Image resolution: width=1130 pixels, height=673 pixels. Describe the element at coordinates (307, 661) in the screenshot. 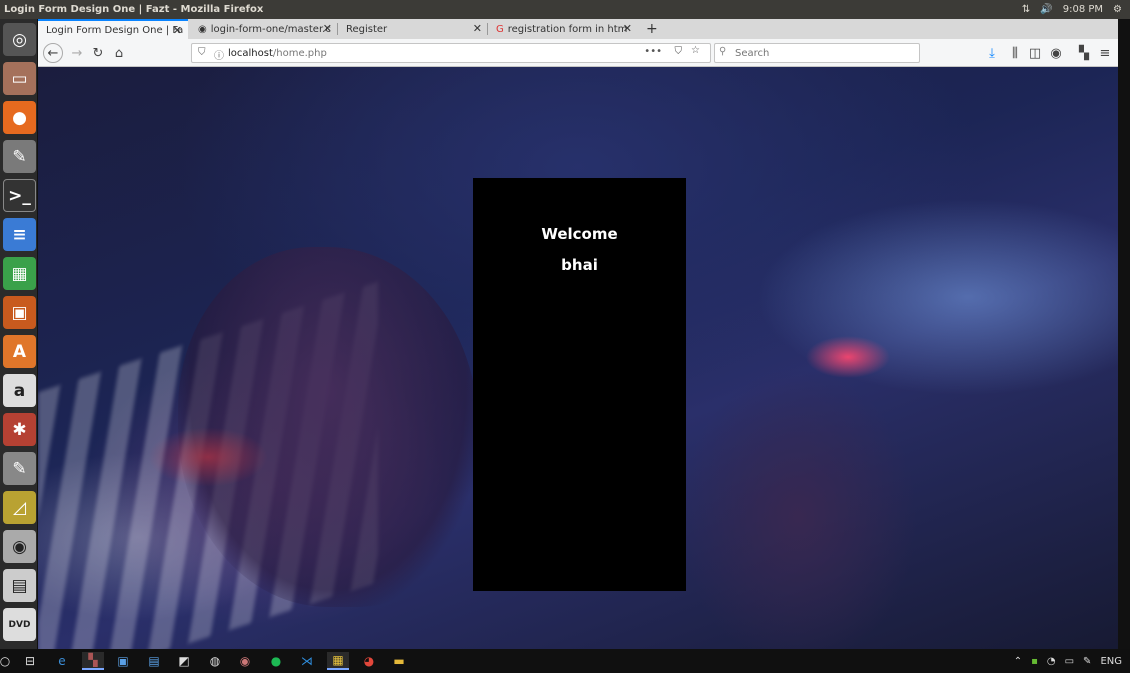

I see `vscode-icon: ⋊` at that location.